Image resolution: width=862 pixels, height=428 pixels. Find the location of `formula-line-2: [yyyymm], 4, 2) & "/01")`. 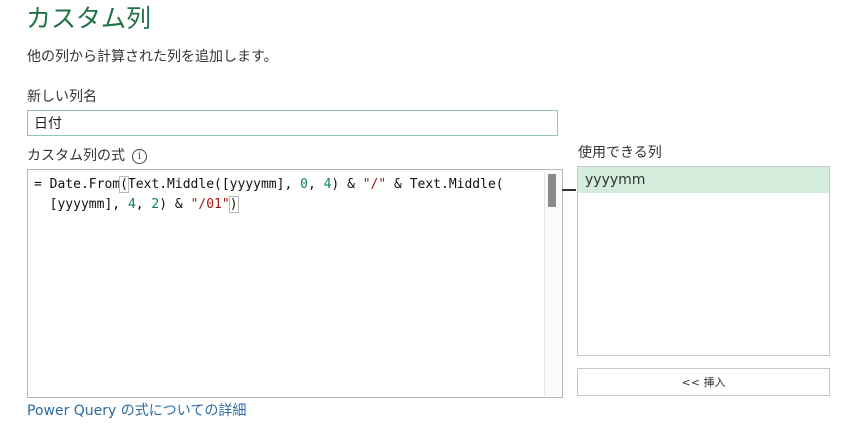

formula-line-2: [yyyymm], 4, 2) & "/01") is located at coordinates (144, 204).